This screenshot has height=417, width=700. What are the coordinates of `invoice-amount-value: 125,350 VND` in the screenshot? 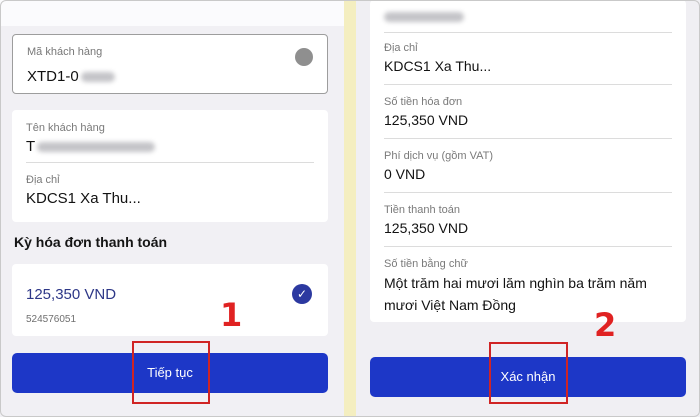 It's located at (426, 120).